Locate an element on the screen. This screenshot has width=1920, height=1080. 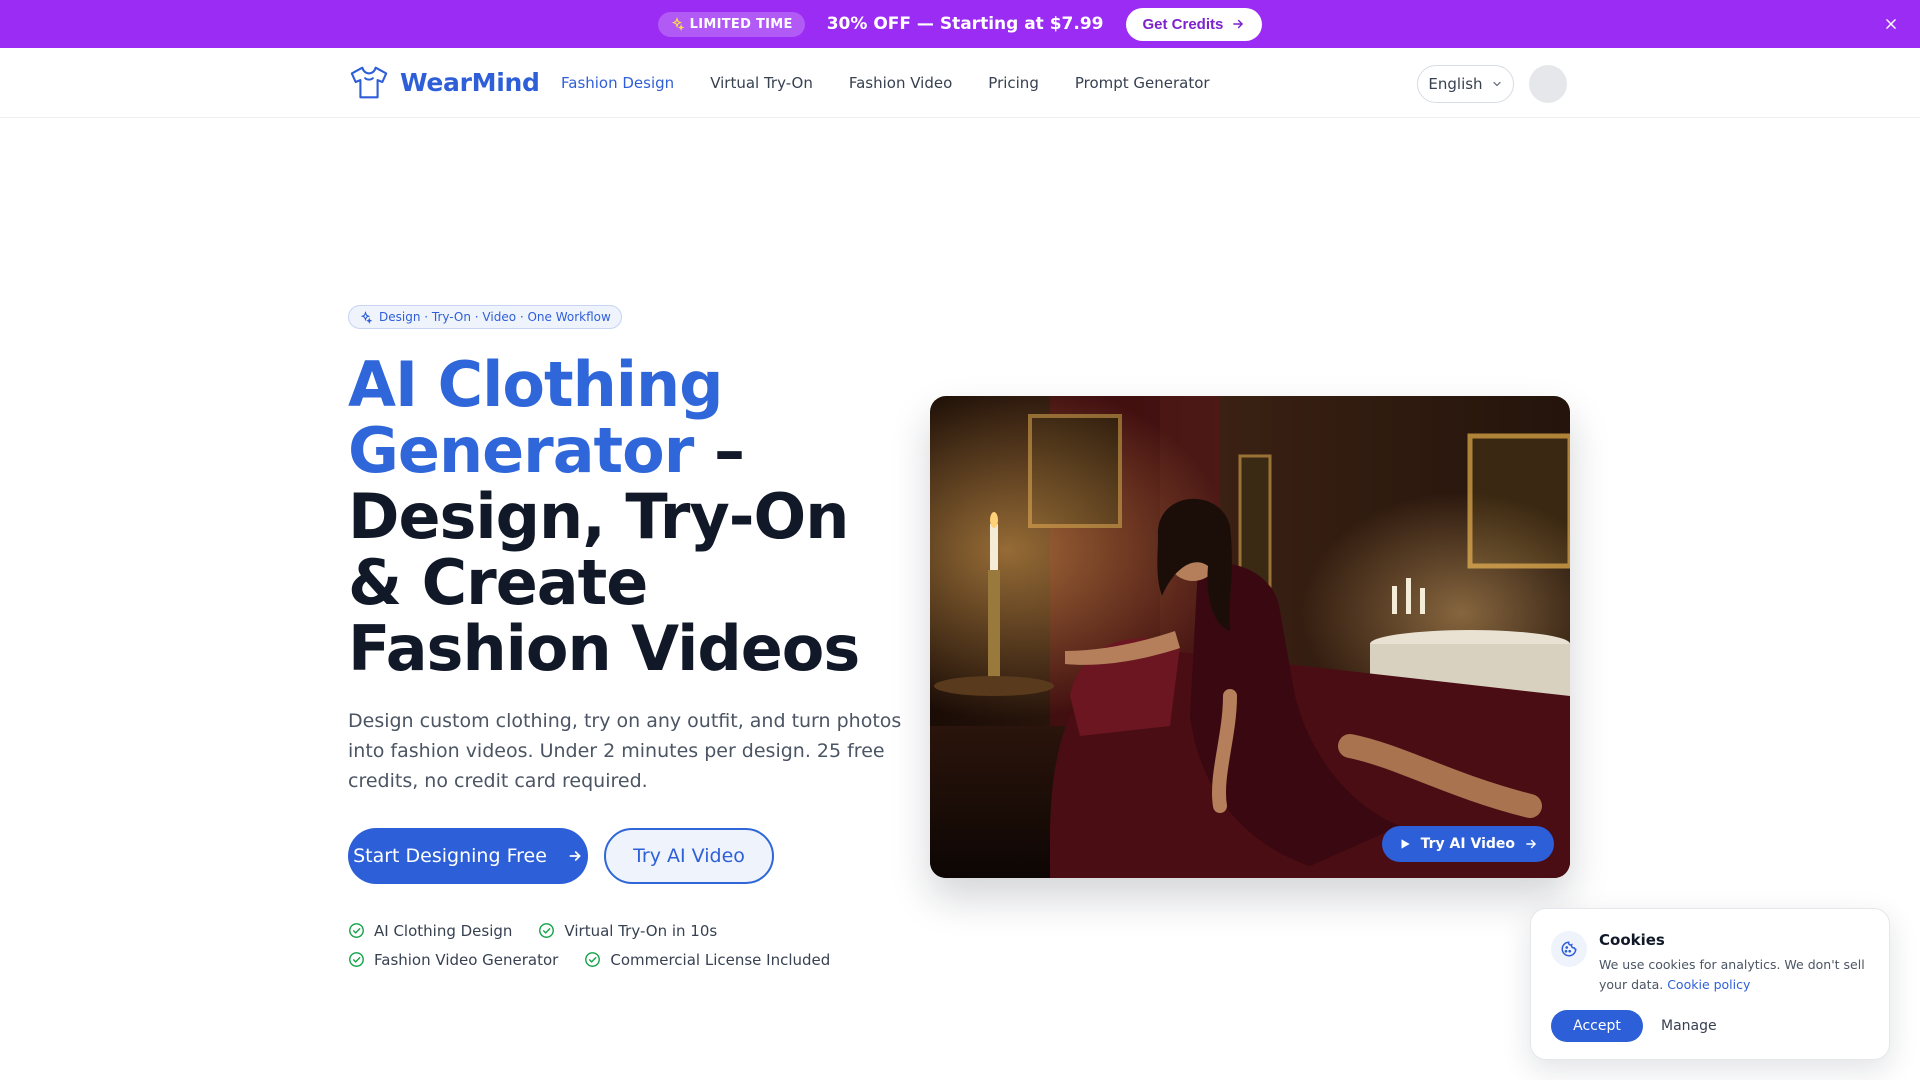
brand-logo: WearMind is located at coordinates (444, 82).